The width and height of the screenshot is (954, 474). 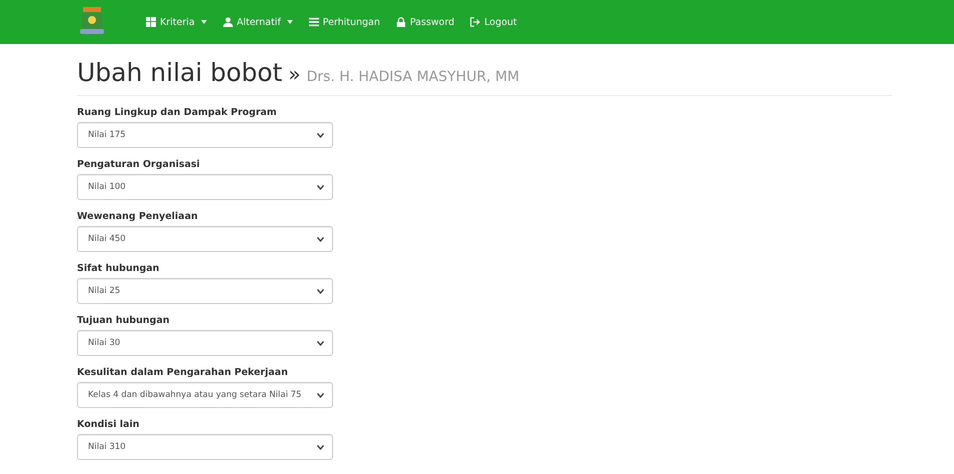 What do you see at coordinates (205, 447) in the screenshot?
I see `select-field: Nilai 310` at bounding box center [205, 447].